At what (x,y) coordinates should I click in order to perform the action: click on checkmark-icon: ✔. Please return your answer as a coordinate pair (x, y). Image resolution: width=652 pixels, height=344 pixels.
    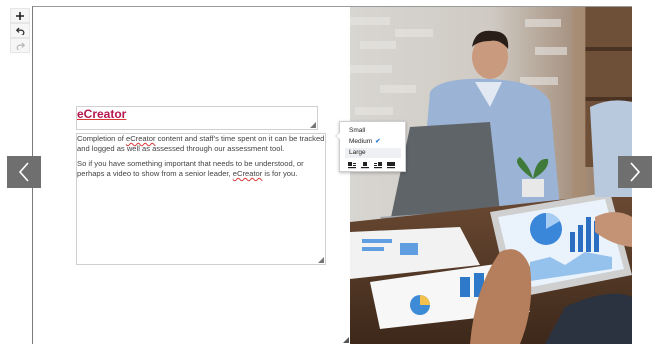
    Looking at the image, I should click on (378, 141).